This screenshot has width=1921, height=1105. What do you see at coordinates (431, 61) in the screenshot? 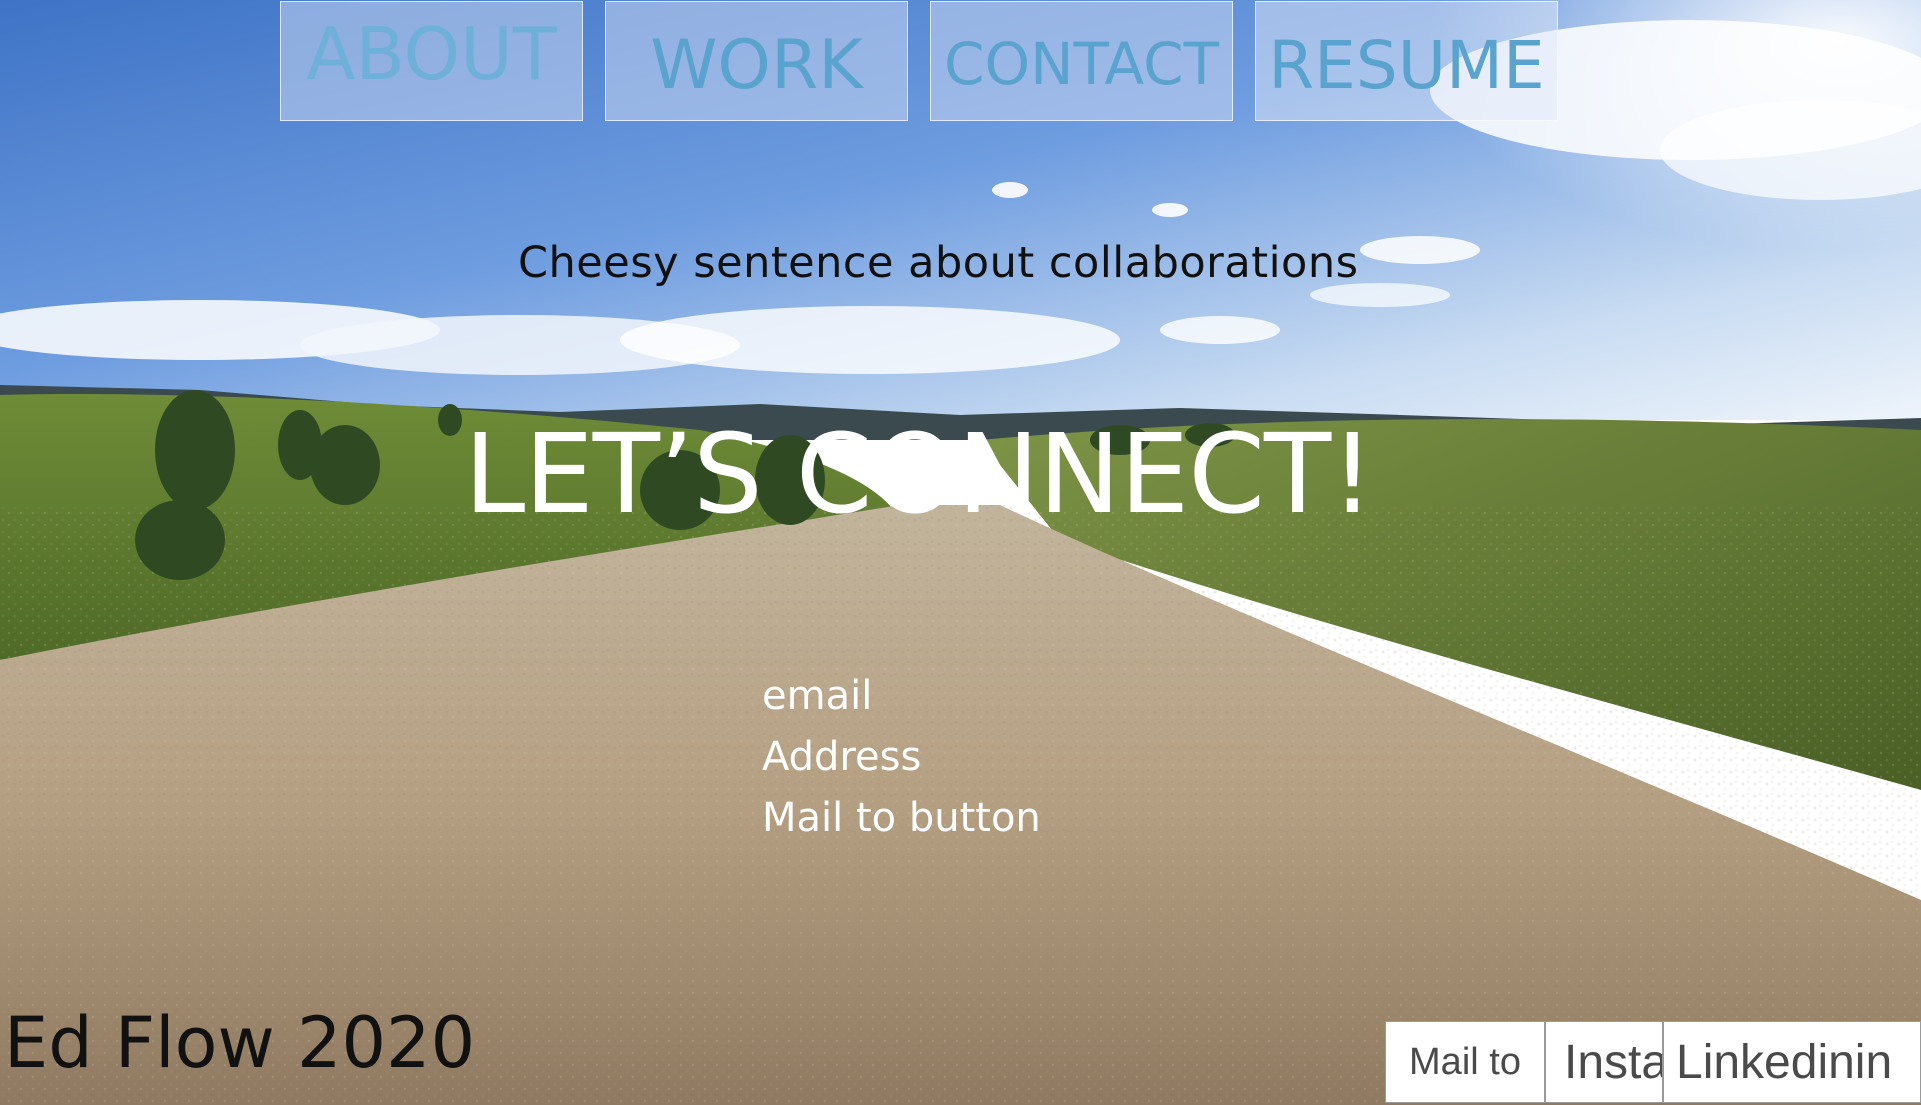
I see `nav-about-button: ABOUT` at bounding box center [431, 61].